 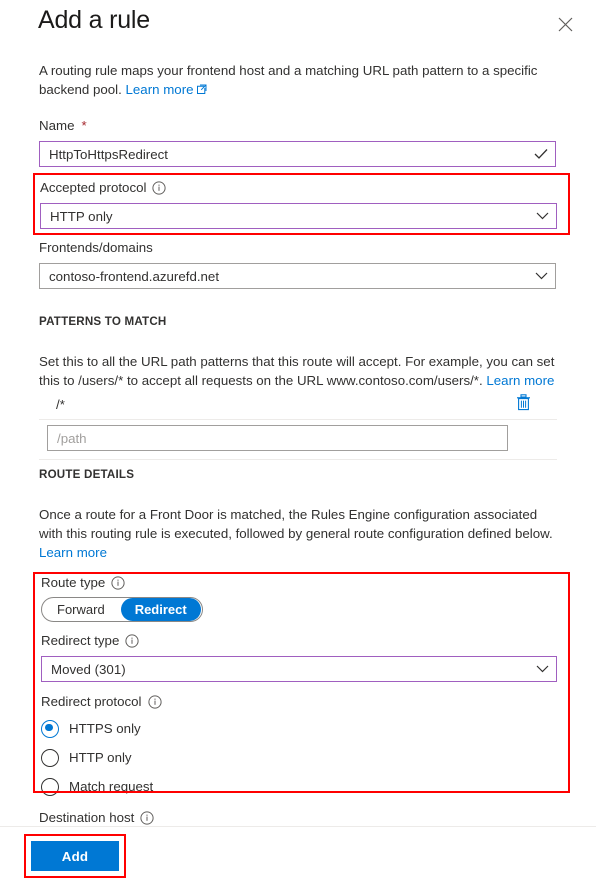 I want to click on dialog-header: Add a rule, so click(x=298, y=26).